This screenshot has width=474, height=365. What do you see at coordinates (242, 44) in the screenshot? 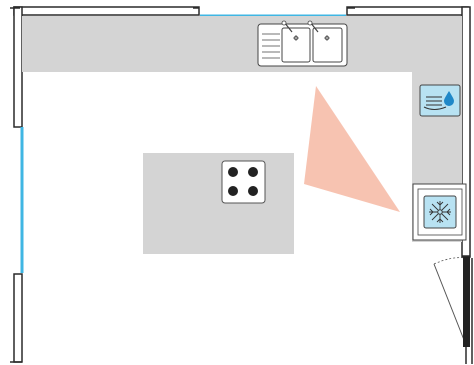
I see `top-counter` at bounding box center [242, 44].